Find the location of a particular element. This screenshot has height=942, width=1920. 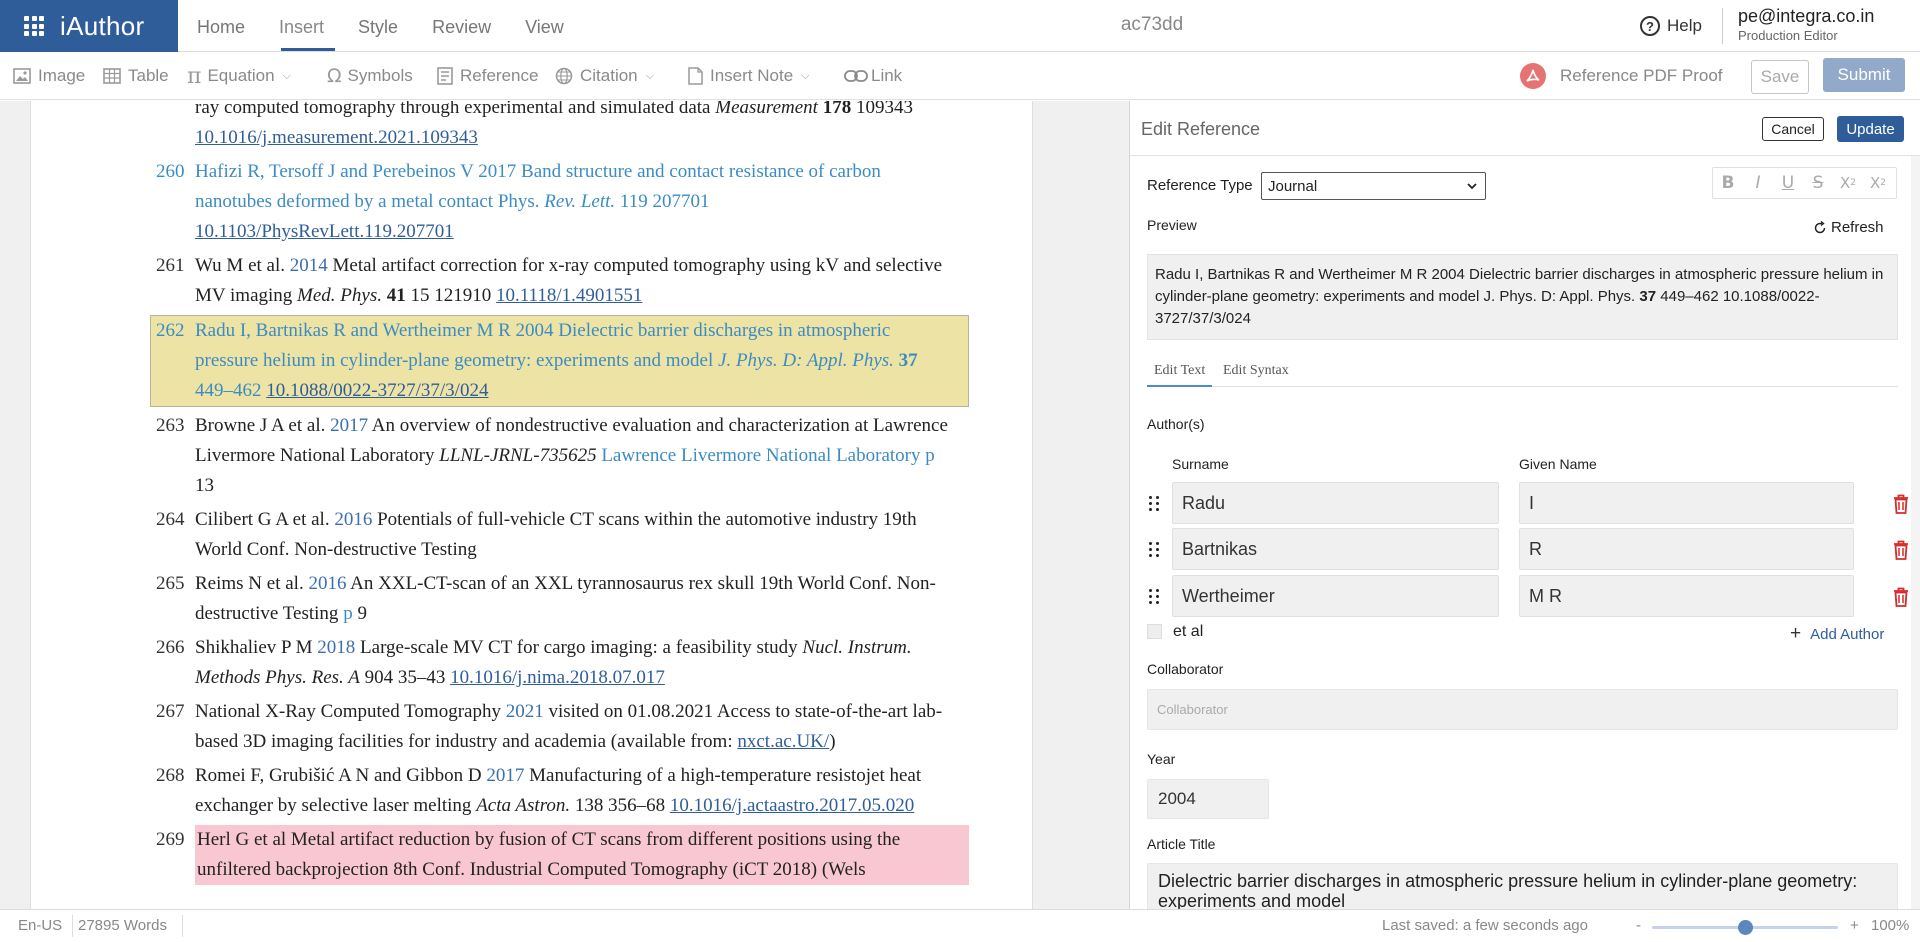

doi-link: 10.1016/j.nima.2018.07.017 is located at coordinates (557, 677).